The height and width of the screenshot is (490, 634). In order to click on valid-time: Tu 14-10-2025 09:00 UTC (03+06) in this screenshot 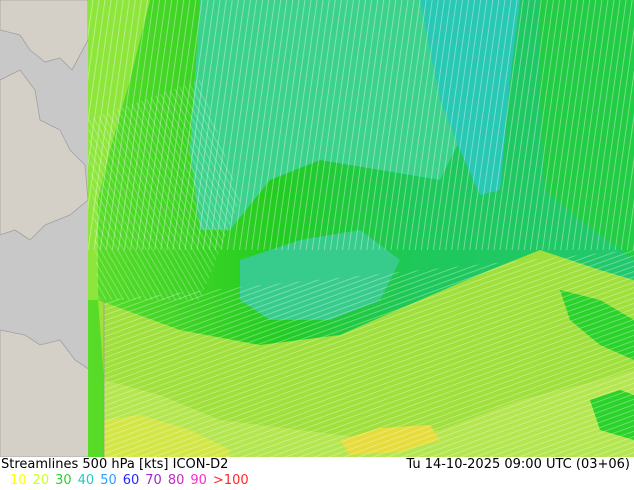, I will do `click(518, 464)`.